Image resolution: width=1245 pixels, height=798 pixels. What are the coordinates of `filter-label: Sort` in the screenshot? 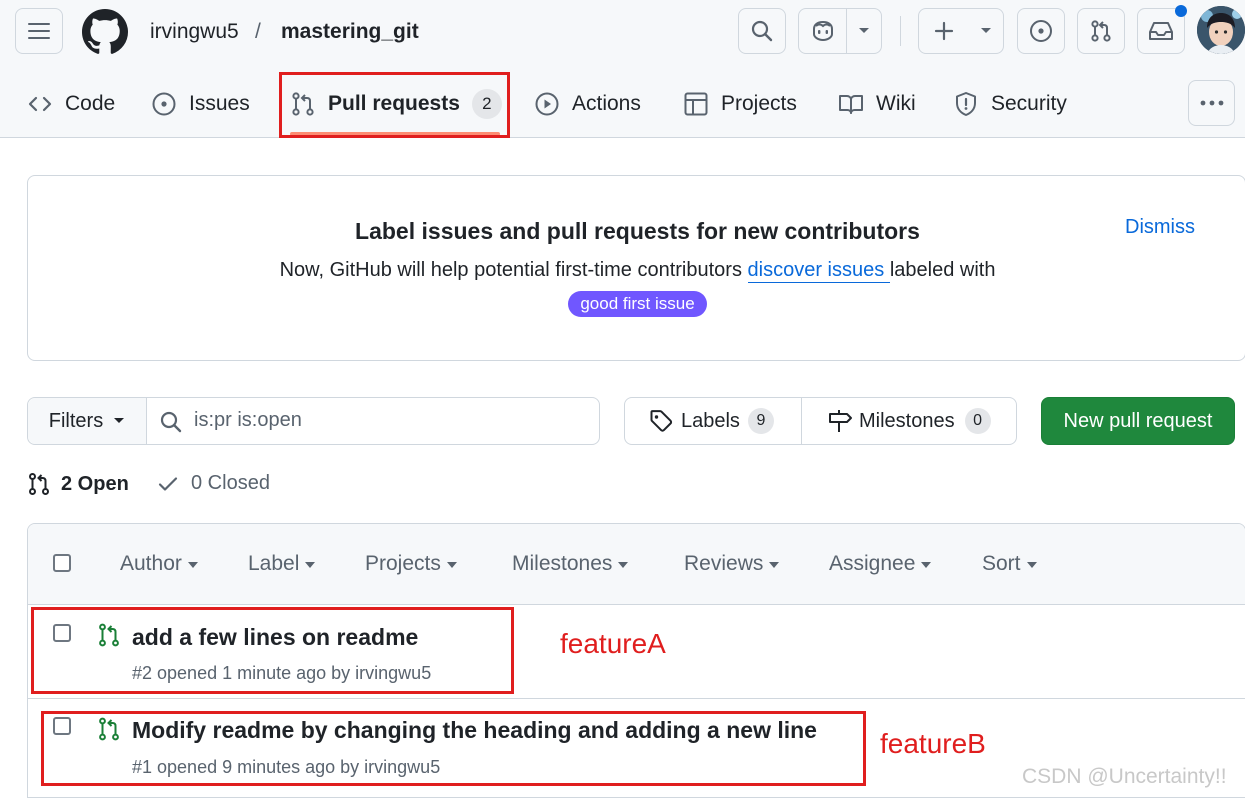 It's located at (1001, 563).